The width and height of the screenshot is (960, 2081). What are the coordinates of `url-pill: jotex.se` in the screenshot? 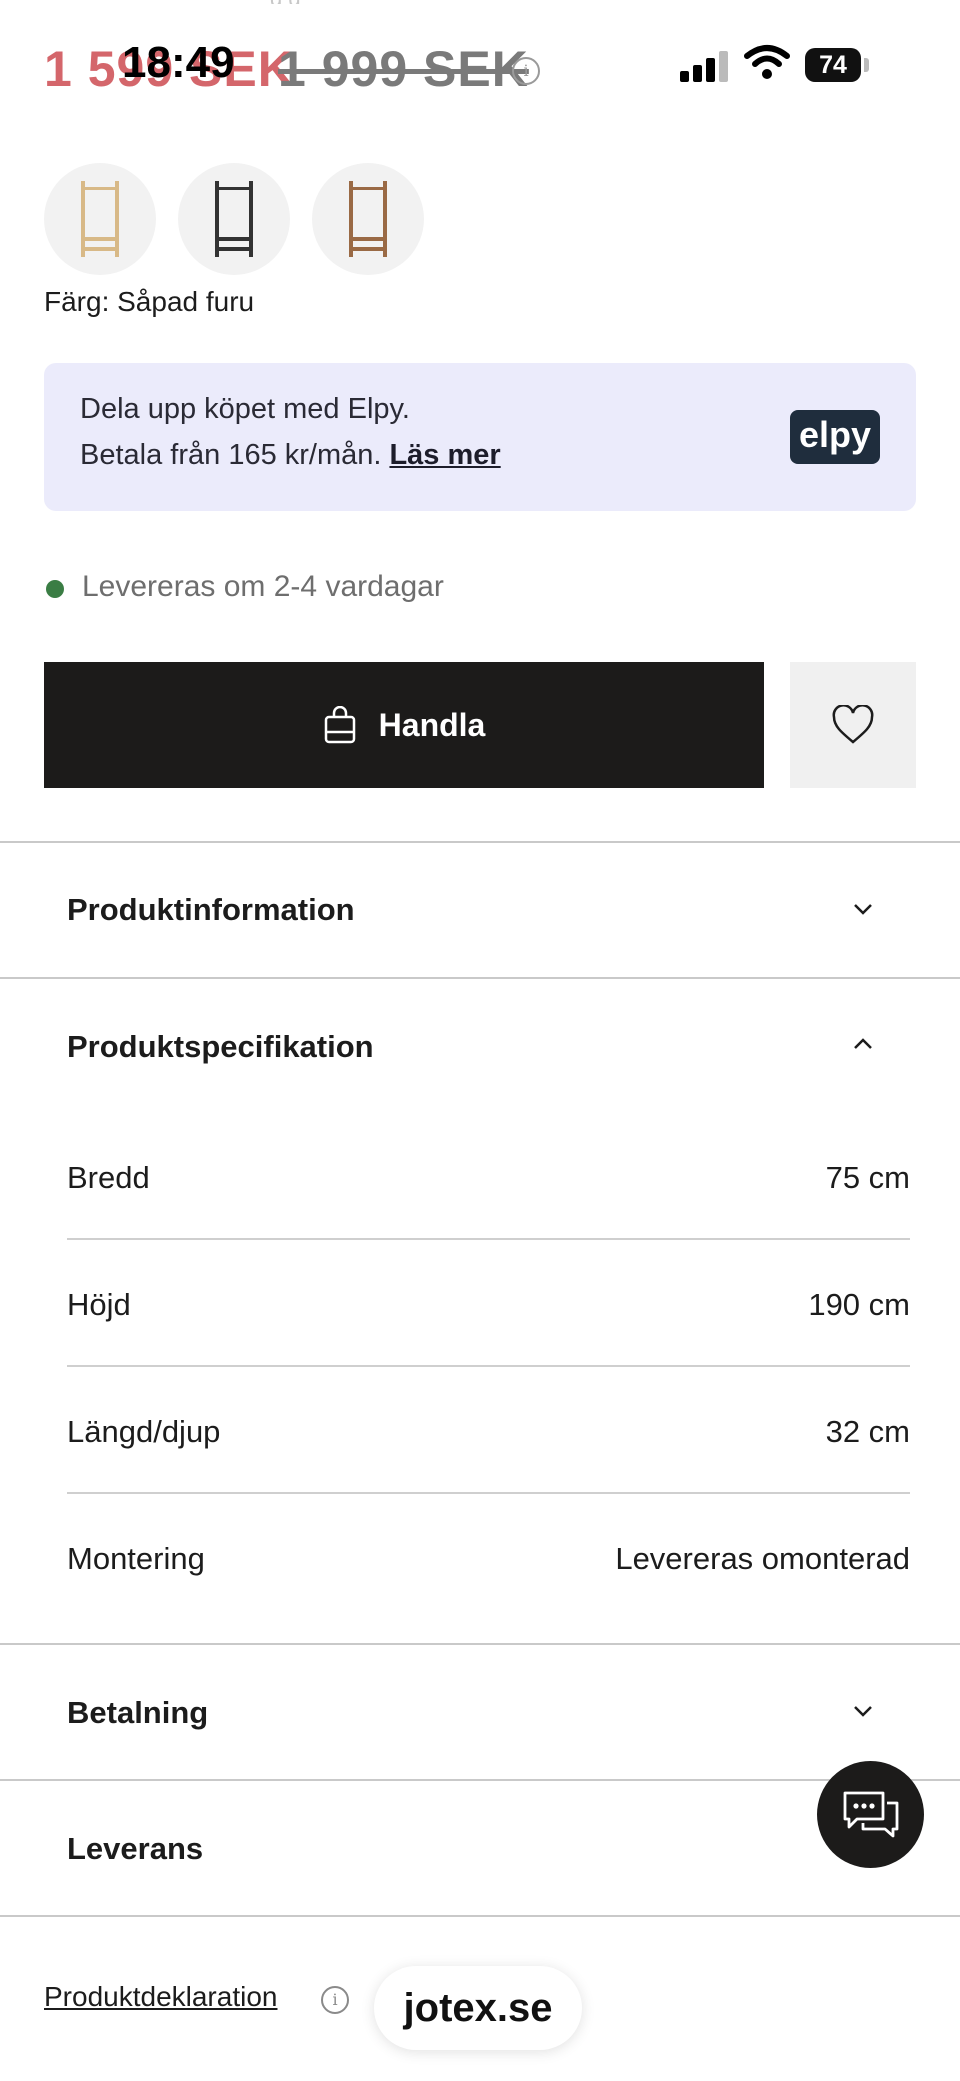 It's located at (478, 2008).